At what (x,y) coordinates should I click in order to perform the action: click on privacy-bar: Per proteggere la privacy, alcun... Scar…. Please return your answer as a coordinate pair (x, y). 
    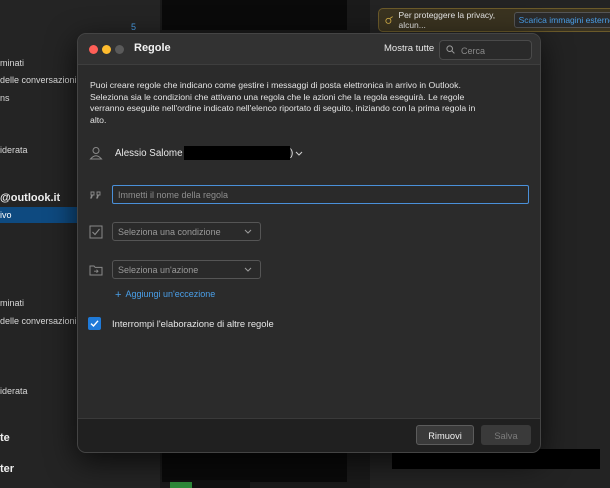
    Looking at the image, I should click on (494, 20).